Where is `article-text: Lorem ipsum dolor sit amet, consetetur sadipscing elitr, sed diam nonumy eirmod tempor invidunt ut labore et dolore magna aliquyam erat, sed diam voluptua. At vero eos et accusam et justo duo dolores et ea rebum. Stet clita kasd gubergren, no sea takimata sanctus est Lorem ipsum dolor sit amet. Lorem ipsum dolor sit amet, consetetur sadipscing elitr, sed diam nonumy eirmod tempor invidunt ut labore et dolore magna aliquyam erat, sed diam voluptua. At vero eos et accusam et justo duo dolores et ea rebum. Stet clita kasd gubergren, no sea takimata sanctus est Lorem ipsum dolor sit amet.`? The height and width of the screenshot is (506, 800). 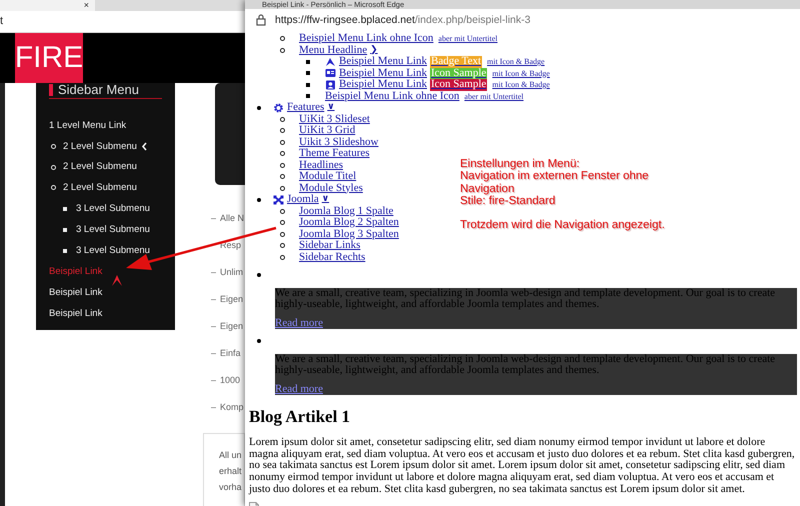
article-text: Lorem ipsum dolor sit amet, consetetur sadipscing elitr, sed diam nonumy eirmod tempor invidunt ut labore et dolore magna aliquyam erat, sed diam voluptua. At vero eos et accusam et justo duo dolores et ea rebum. Stet clita kasd gubergren, no sea takimata sanctus est Lorem ipsum dolor sit amet. Lorem ipsum dolor sit amet, consetetur sadipscing elitr, sed diam nonumy eirmod tempor invidunt ut labore et dolore magna aliquyam erat, sed diam voluptua. At vero eos et accusam et justo duo dolores et ea rebum. Stet clita kasd gubergren, no sea takimata sanctus est Lorem ipsum dolor sit amet. is located at coordinates (522, 466).